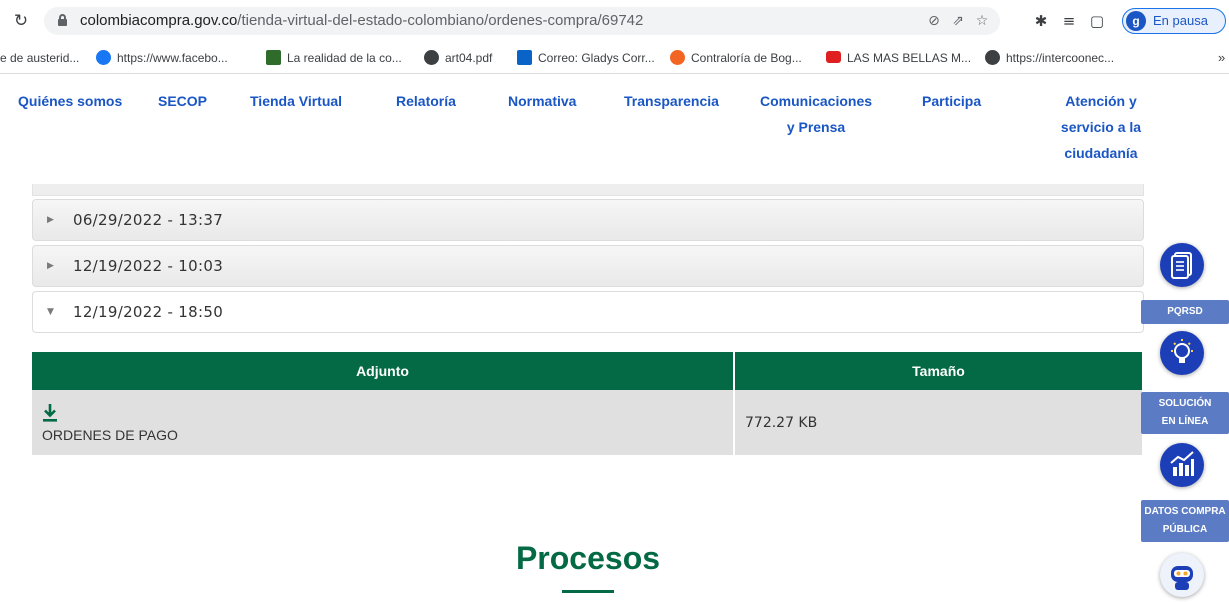 The height and width of the screenshot is (602, 1229). I want to click on widget-label: PQRSD, so click(1185, 311).